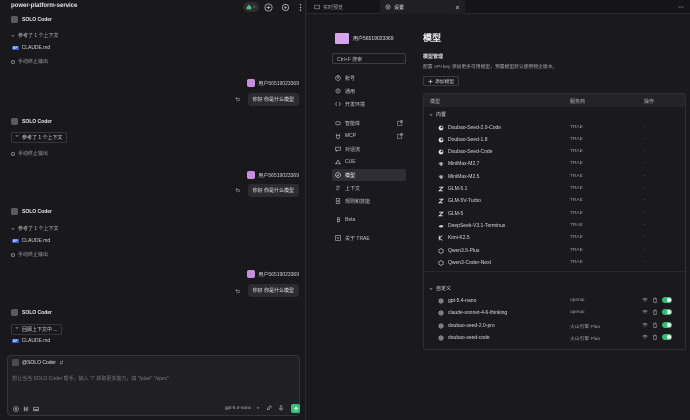 This screenshot has height=420, width=690. I want to click on gear-icon, so click(338, 91).